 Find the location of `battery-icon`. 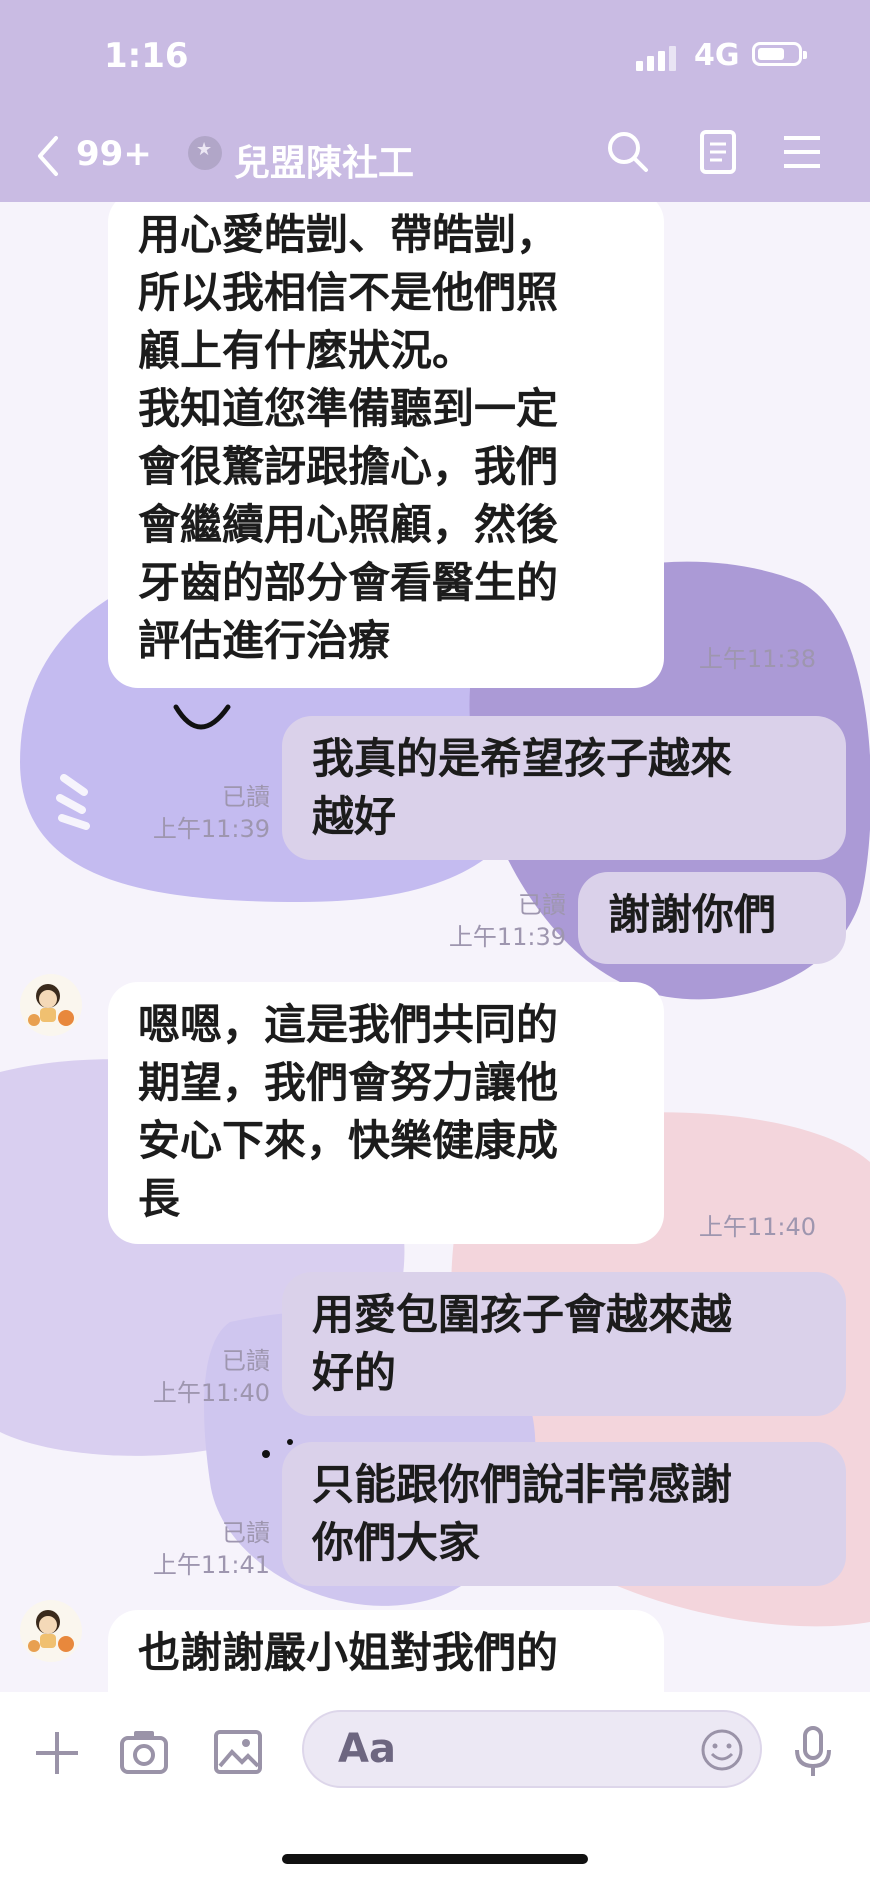

battery-icon is located at coordinates (779, 54).